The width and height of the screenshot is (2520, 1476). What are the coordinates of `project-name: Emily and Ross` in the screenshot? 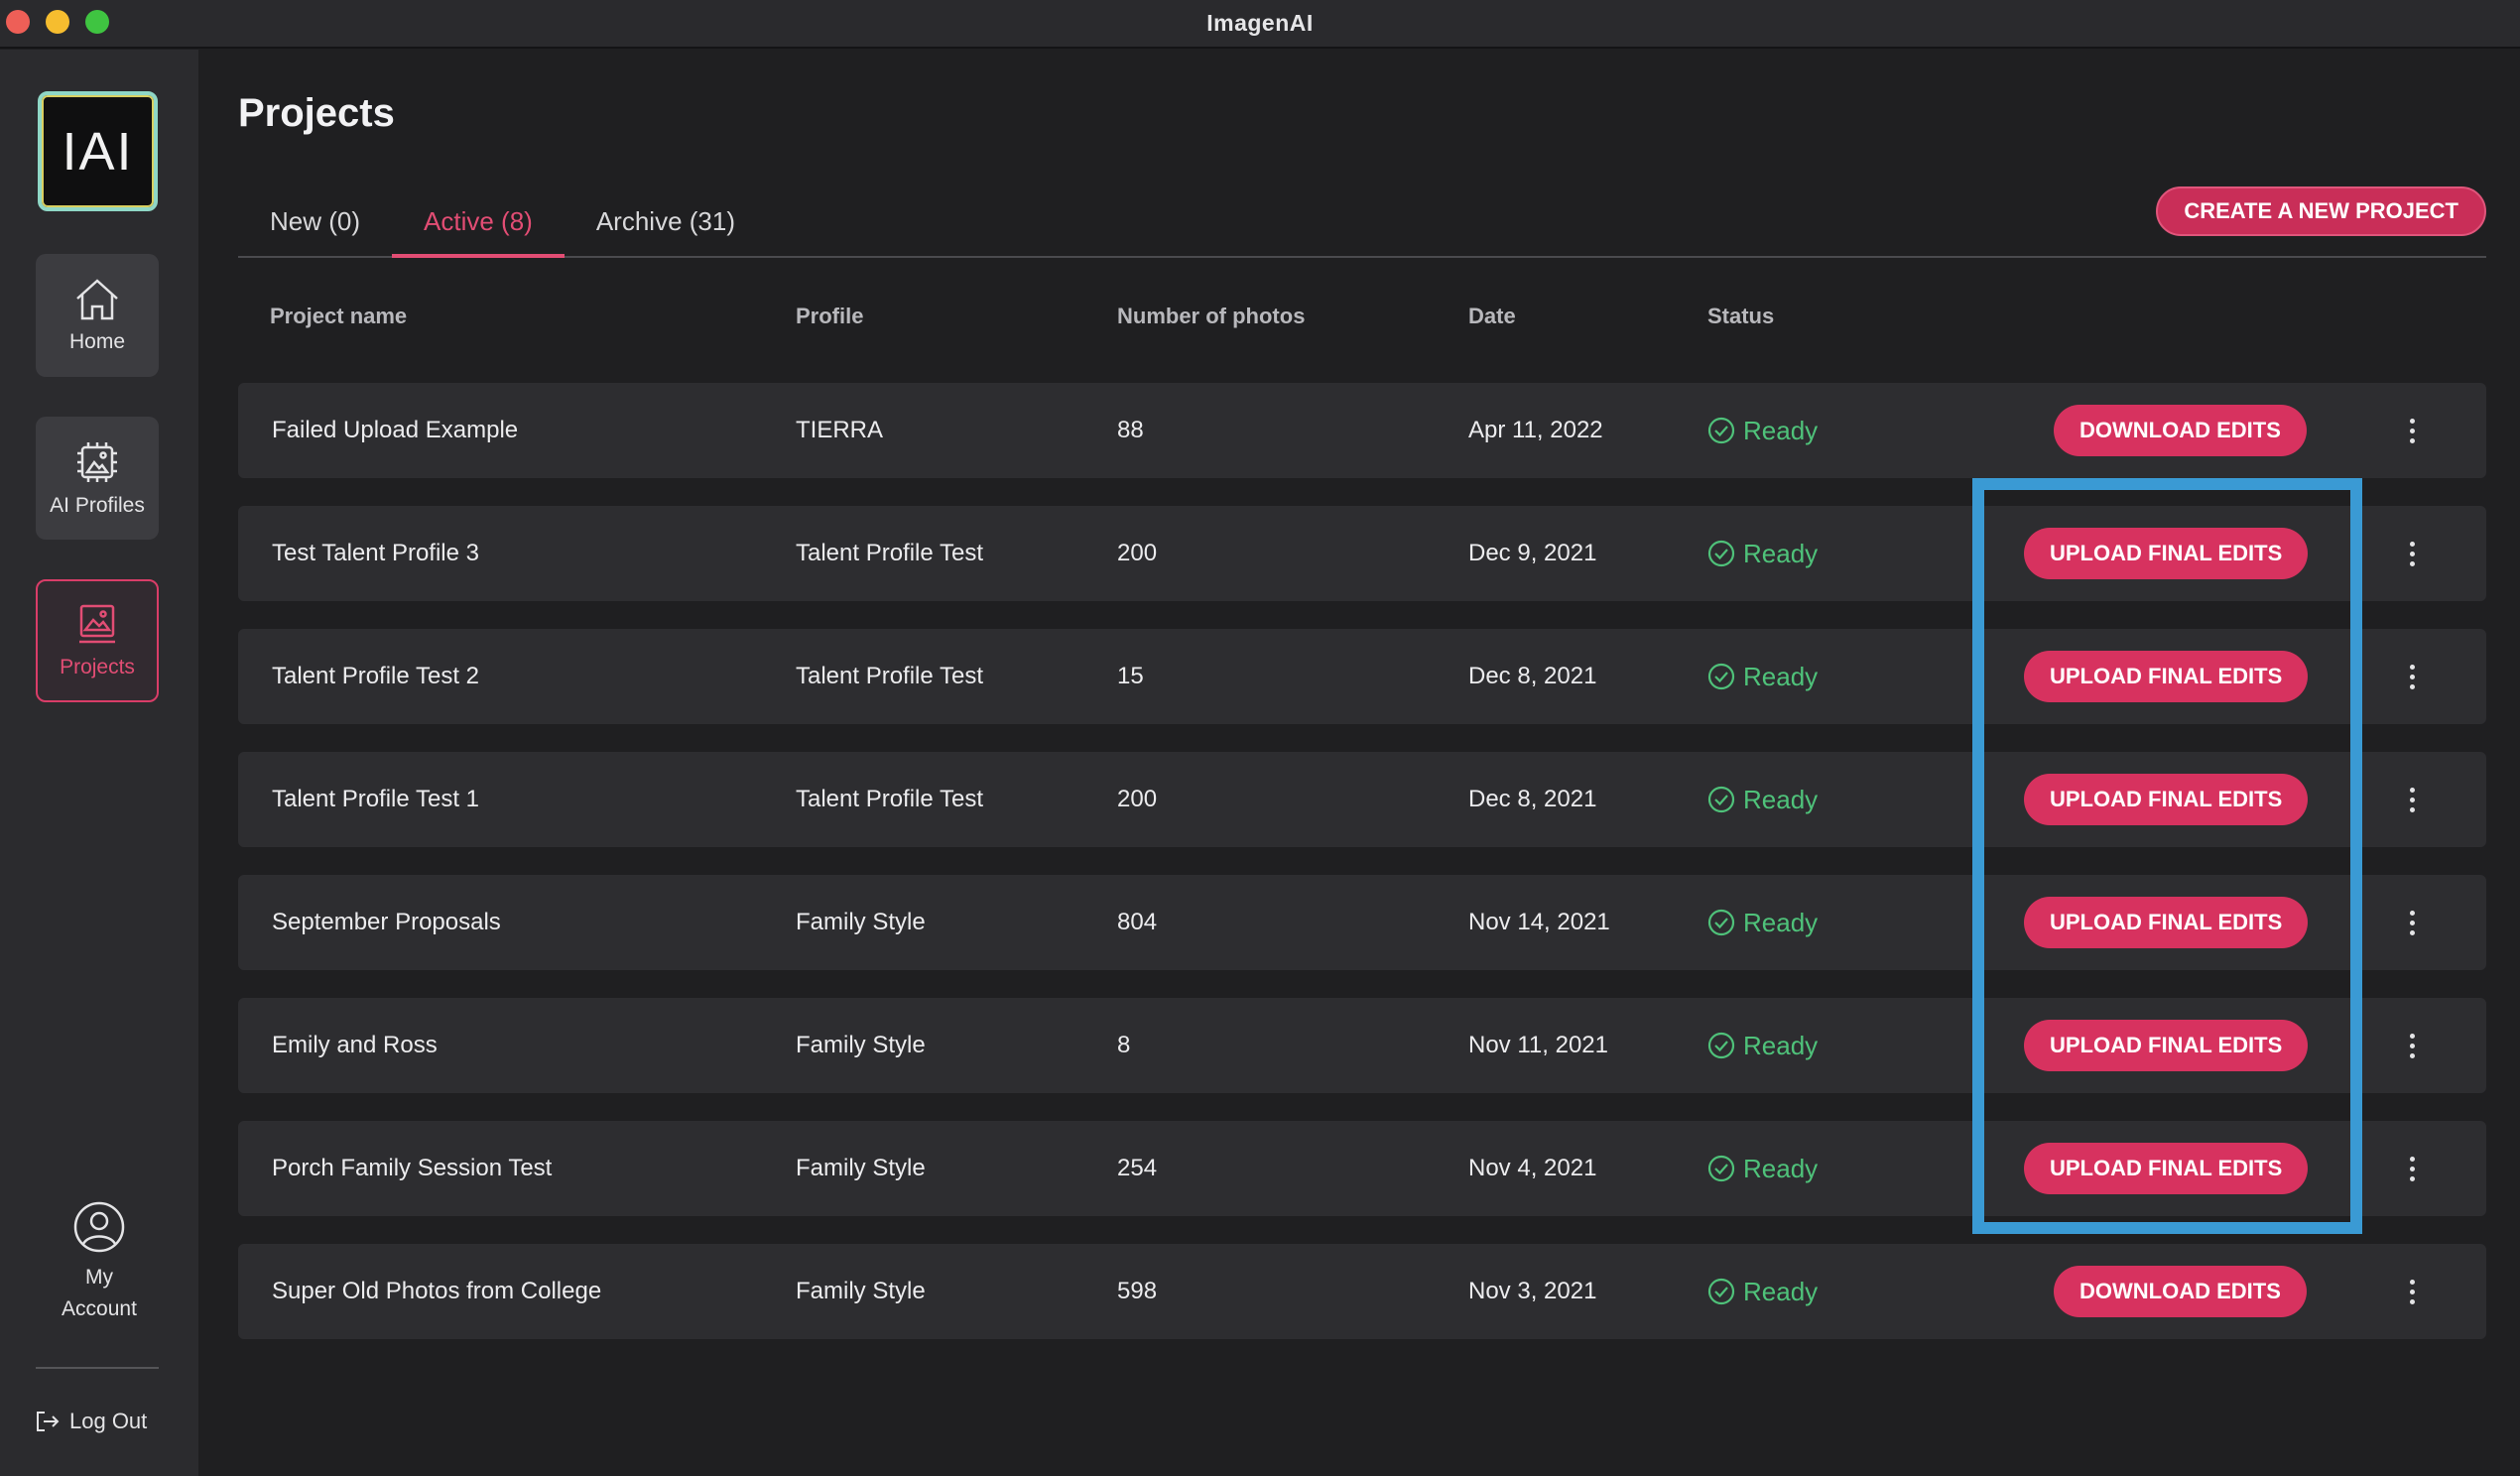 It's located at (355, 1045).